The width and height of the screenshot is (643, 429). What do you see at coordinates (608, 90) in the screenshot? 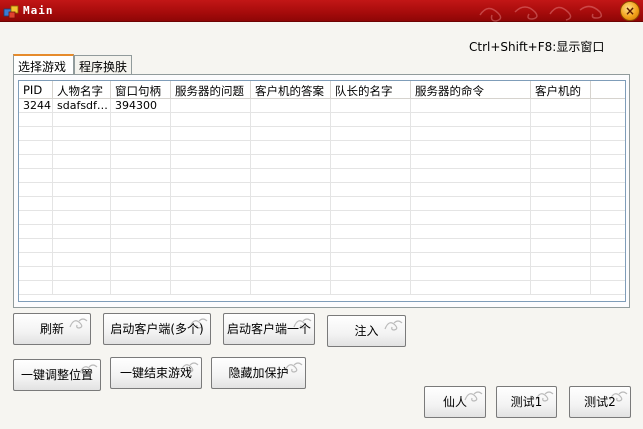
I see `column-header-blank` at bounding box center [608, 90].